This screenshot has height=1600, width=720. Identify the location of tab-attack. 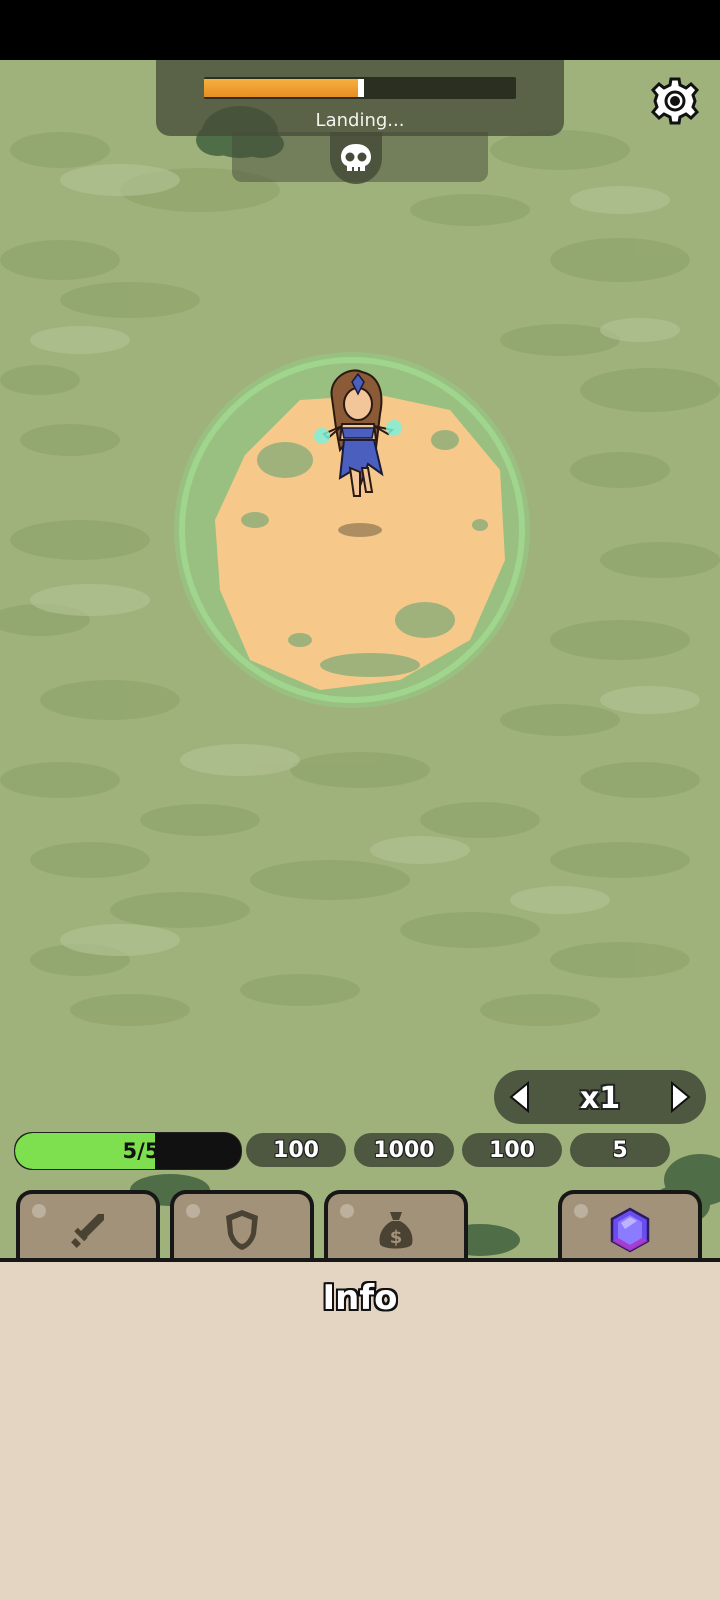
(88, 1226).